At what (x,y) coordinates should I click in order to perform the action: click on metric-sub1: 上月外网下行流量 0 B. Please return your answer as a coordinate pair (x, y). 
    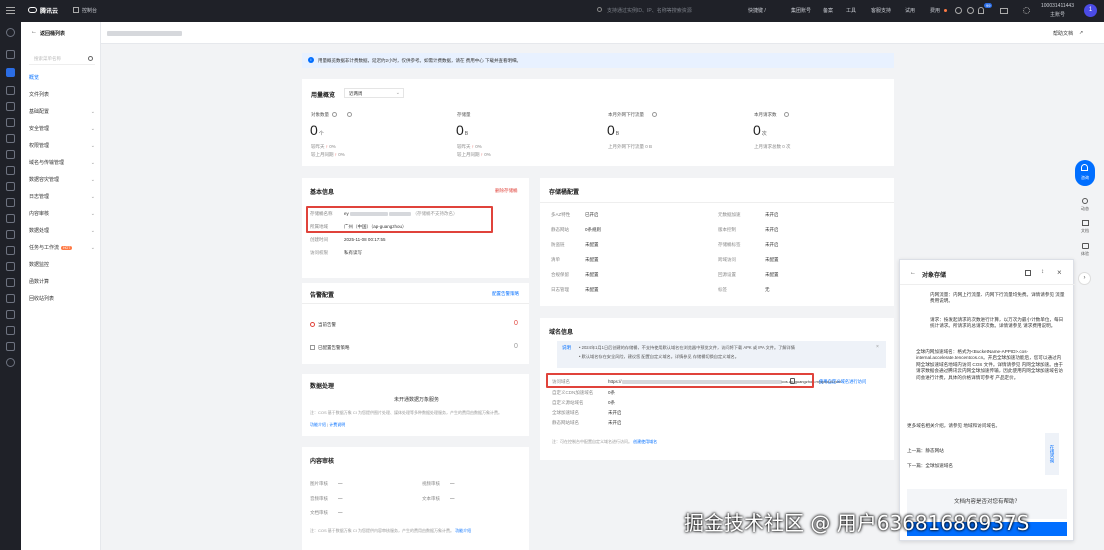
    Looking at the image, I should click on (630, 147).